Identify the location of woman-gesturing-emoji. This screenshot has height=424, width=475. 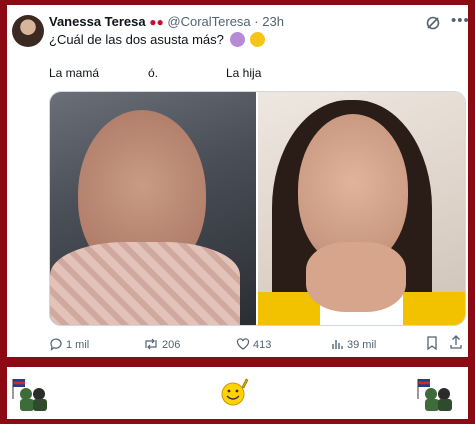
(237, 39).